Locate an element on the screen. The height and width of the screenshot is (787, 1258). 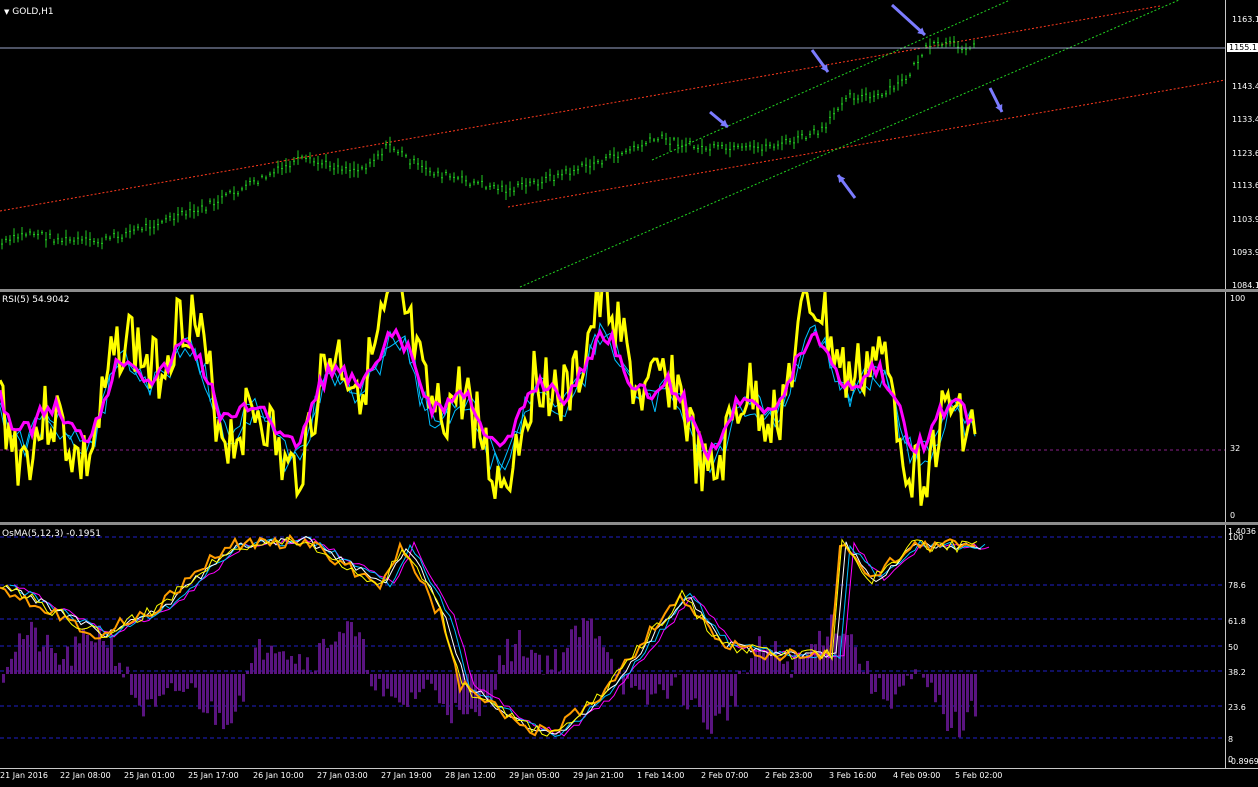
time-label: 2 Feb 07:00 is located at coordinates (724, 775).